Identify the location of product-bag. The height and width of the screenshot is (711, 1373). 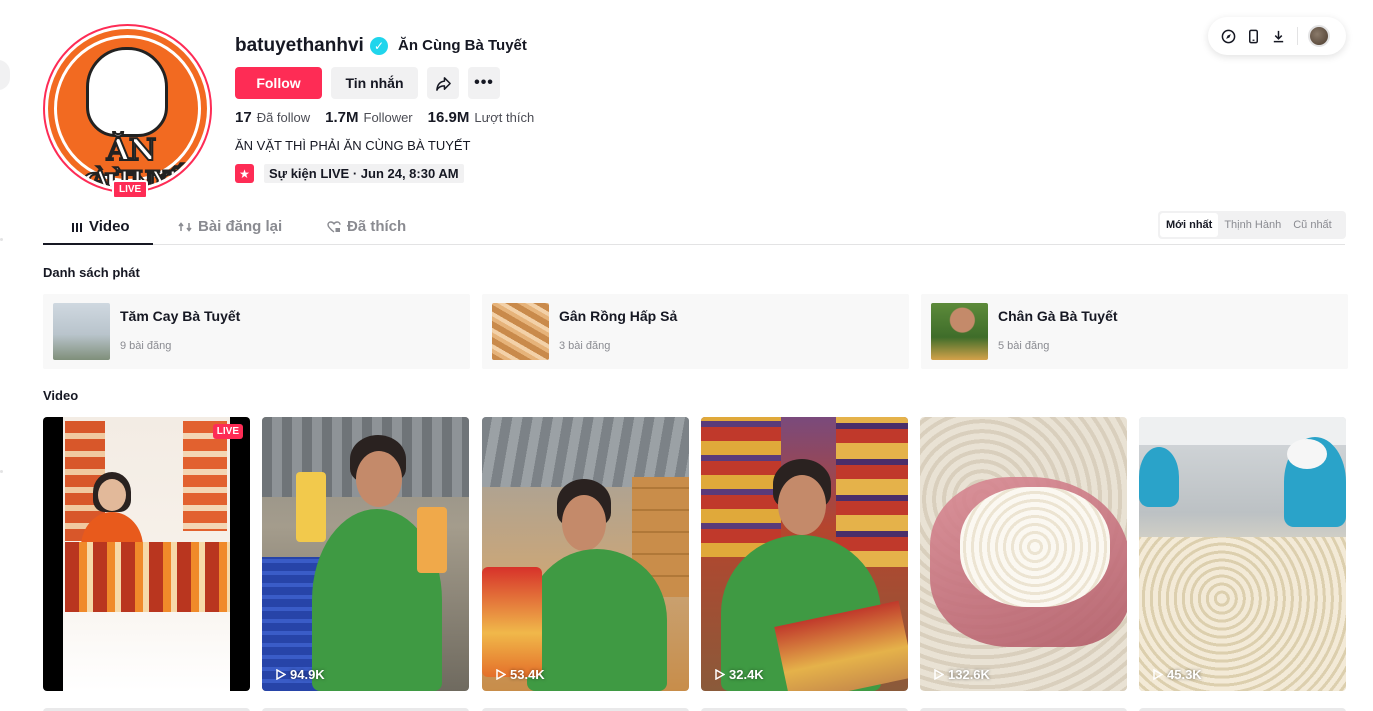
(512, 622).